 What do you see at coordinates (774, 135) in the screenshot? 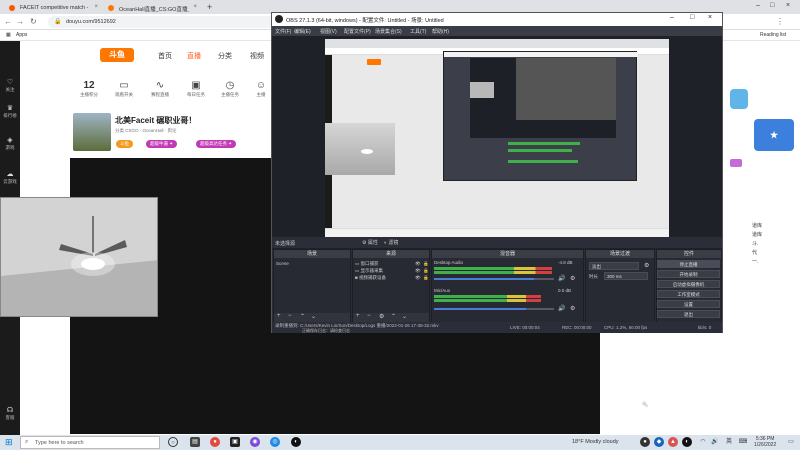
I see `promo-banner: ★` at bounding box center [774, 135].